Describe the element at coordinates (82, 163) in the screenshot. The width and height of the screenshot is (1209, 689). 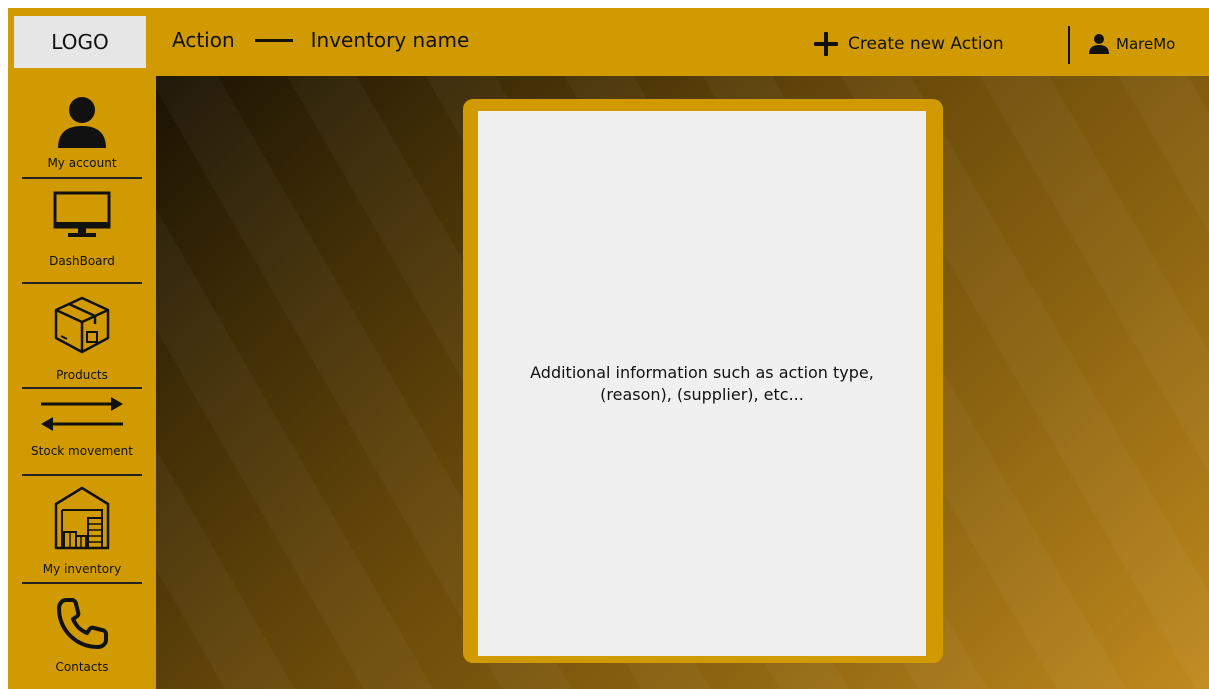
I see `sidebar-item-label: My account` at that location.